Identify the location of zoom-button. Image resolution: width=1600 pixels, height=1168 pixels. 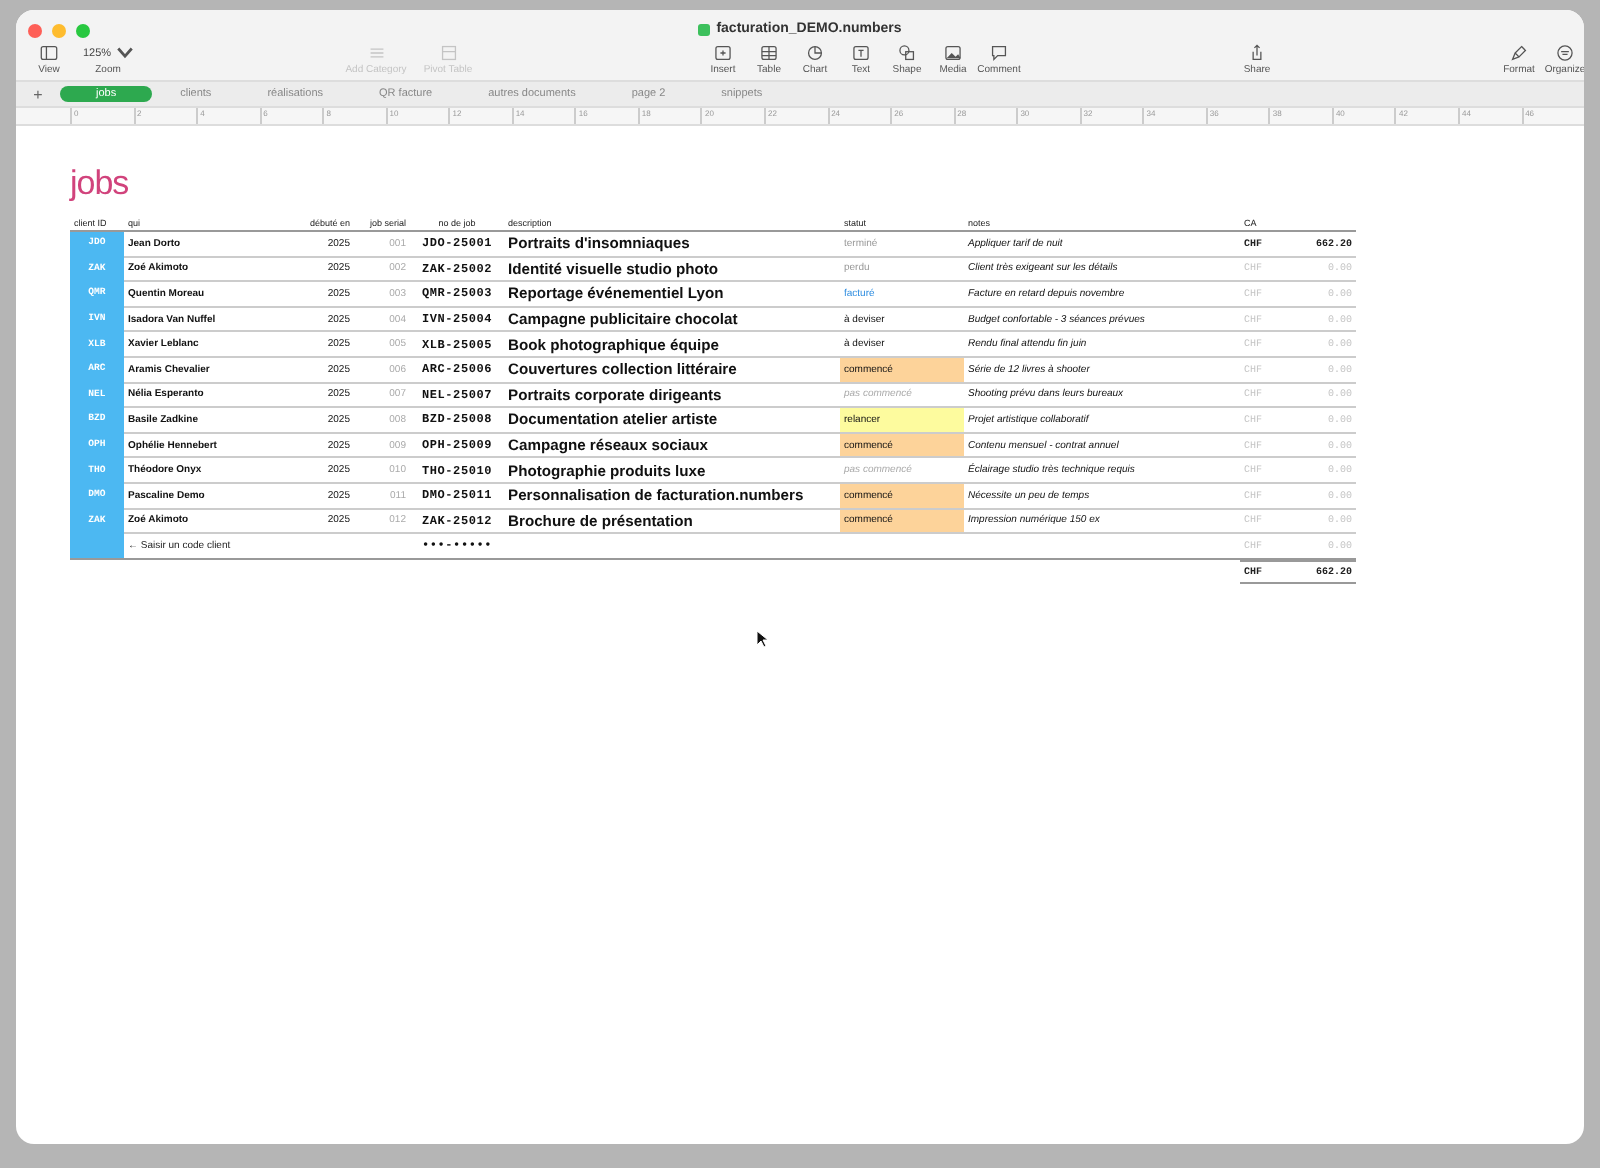
(83, 31).